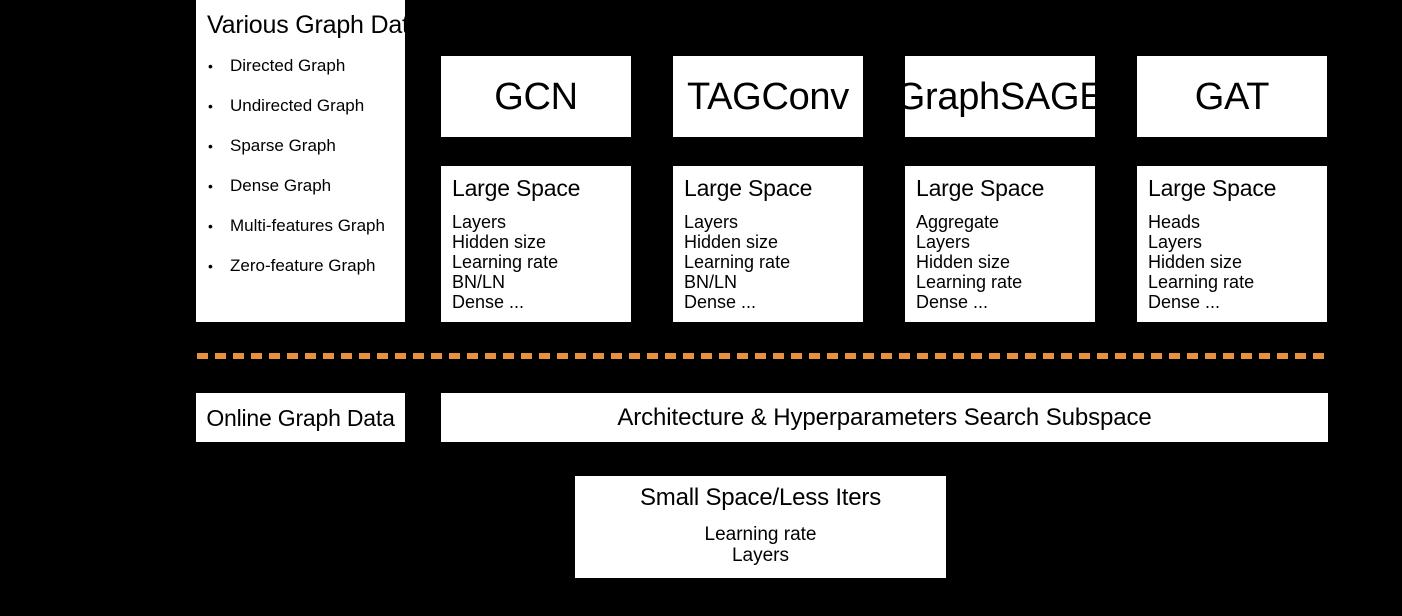 The width and height of the screenshot is (1402, 616). I want to click on model-box-graphsage: GraphSAGE, so click(1000, 96).